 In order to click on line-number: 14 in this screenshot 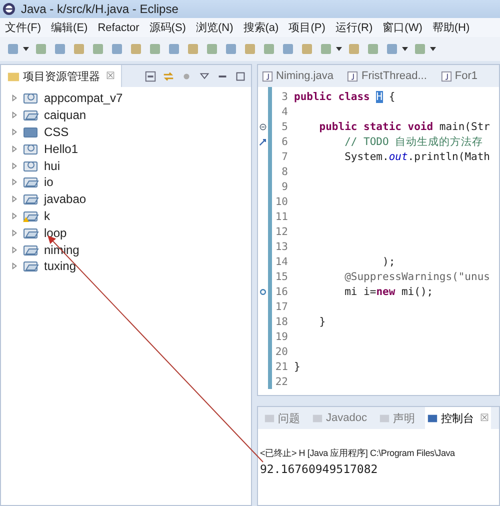, I will do `click(281, 262)`.